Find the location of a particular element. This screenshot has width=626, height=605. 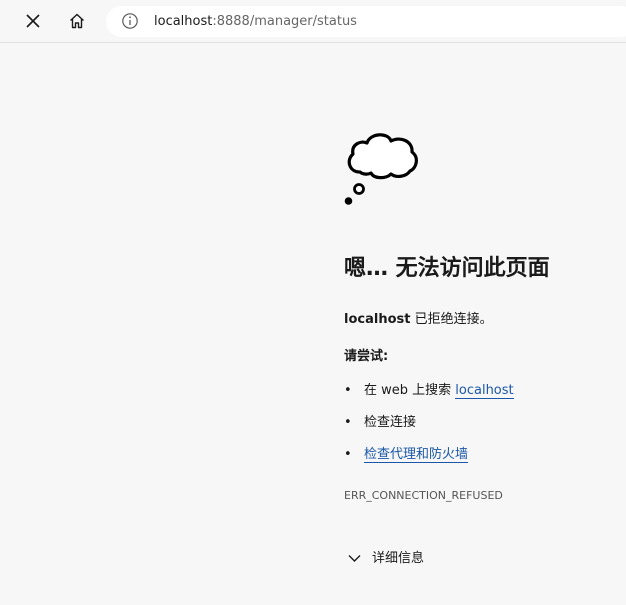

thinking-cloud-icon is located at coordinates (381, 169).